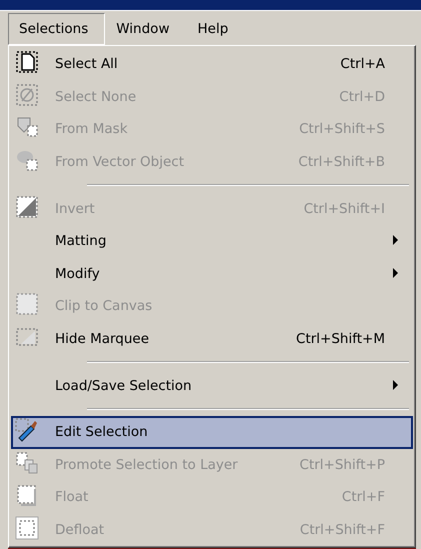 This screenshot has width=421, height=549. What do you see at coordinates (145, 29) in the screenshot?
I see `menu-bar-item: Window` at bounding box center [145, 29].